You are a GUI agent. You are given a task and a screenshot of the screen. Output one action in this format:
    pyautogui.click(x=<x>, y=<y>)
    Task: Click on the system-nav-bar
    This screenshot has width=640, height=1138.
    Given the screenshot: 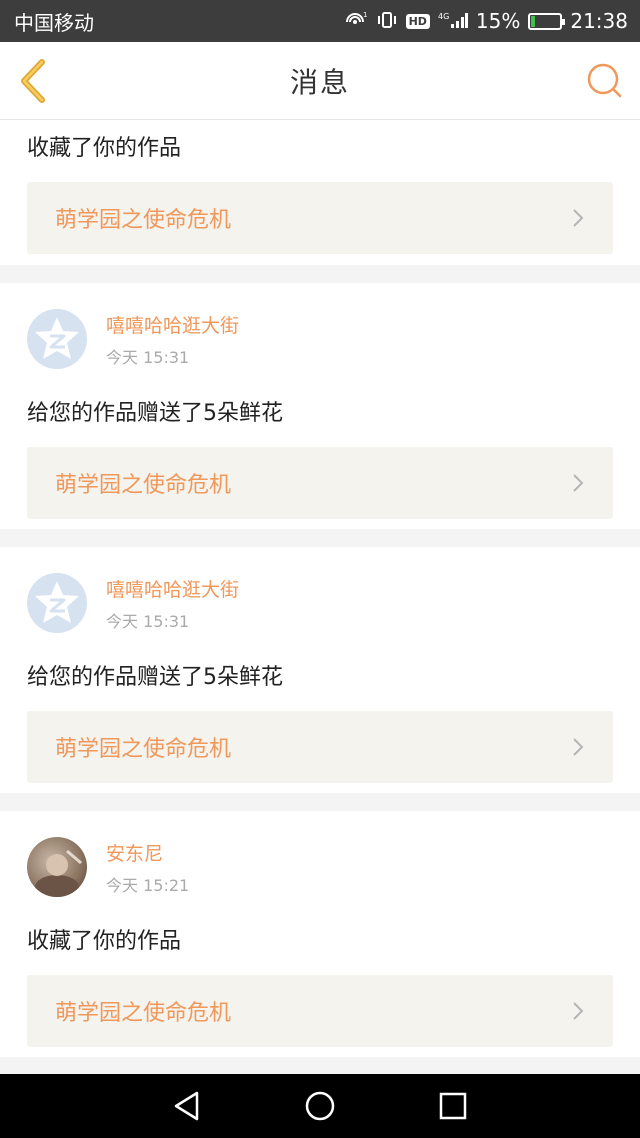 What is the action you would take?
    pyautogui.click(x=320, y=1106)
    